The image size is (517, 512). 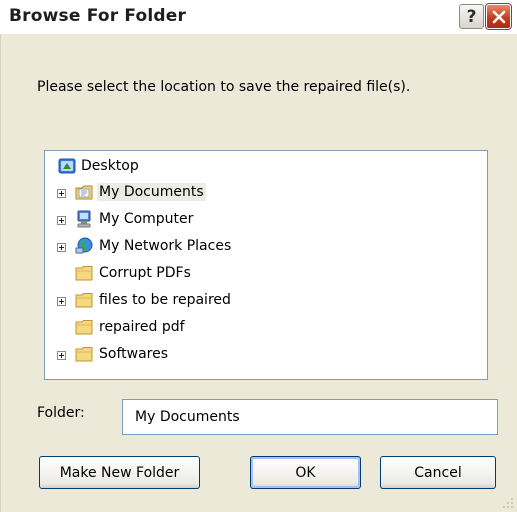 I want to click on ok-button: OK, so click(x=305, y=472).